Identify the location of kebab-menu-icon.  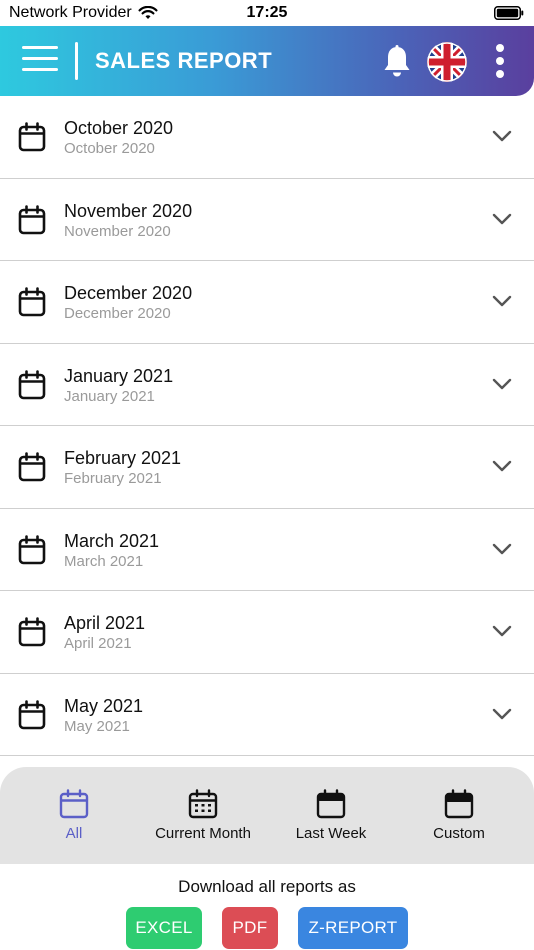
(500, 62).